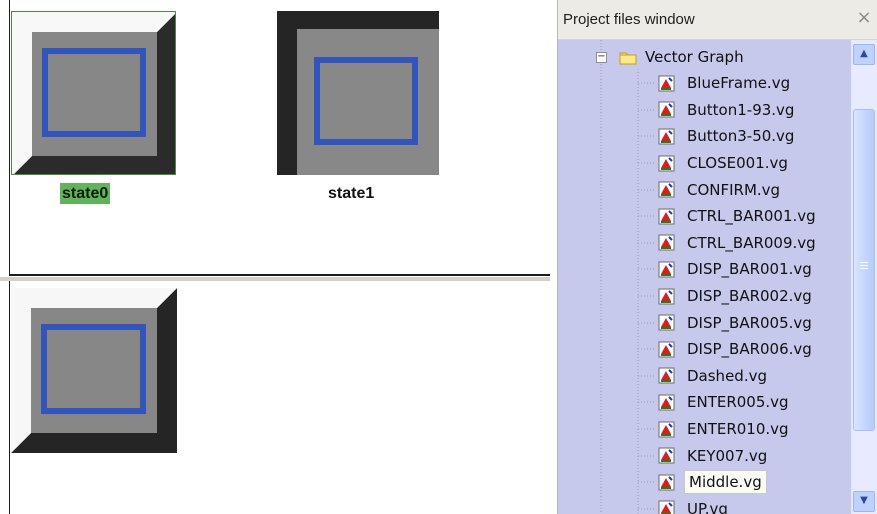  I want to click on file-list-item: CLOSE001.vg, so click(753, 163).